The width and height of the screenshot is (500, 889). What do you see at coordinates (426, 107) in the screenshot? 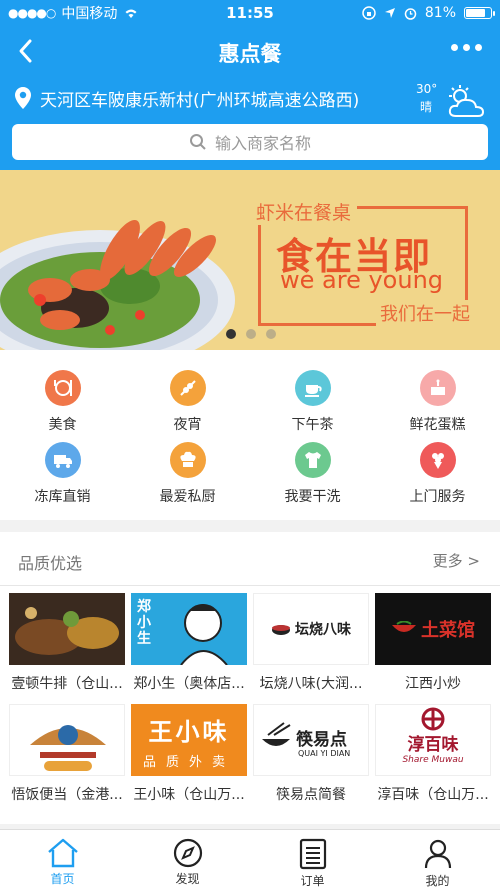
I see `weather-description: 晴` at bounding box center [426, 107].